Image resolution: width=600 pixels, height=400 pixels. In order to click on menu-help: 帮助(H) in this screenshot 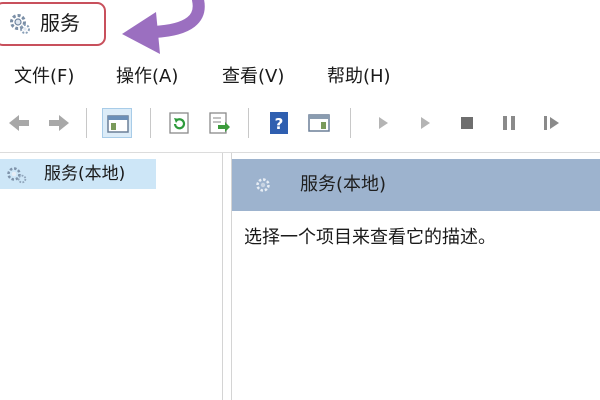, I will do `click(359, 77)`.